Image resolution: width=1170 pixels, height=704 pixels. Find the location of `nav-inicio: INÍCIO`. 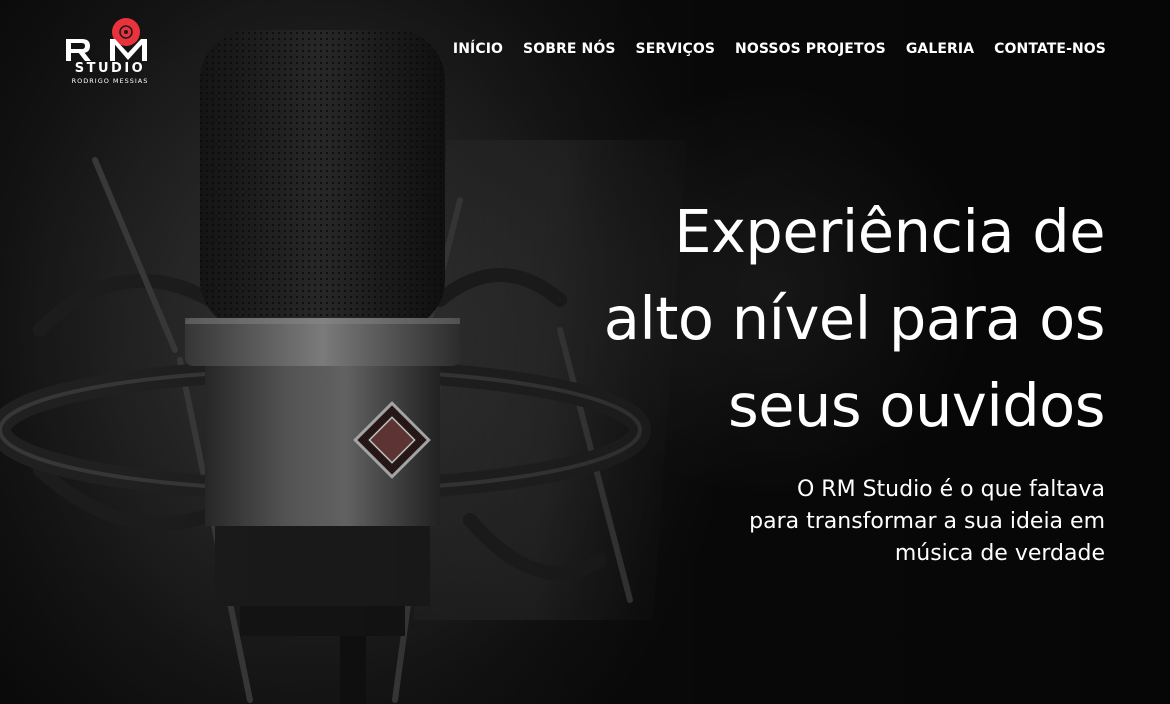

nav-inicio: INÍCIO is located at coordinates (478, 49).